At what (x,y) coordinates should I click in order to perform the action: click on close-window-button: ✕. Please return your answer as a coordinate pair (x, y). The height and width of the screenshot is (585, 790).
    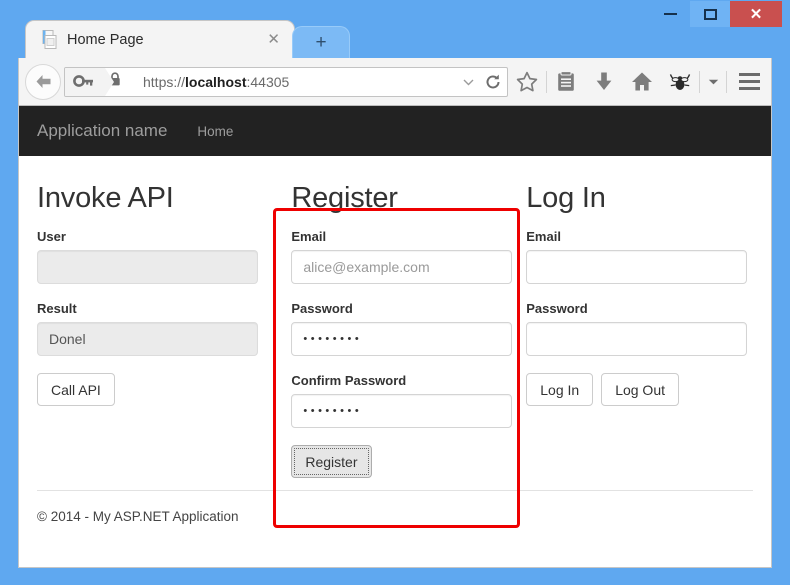
    Looking at the image, I should click on (756, 14).